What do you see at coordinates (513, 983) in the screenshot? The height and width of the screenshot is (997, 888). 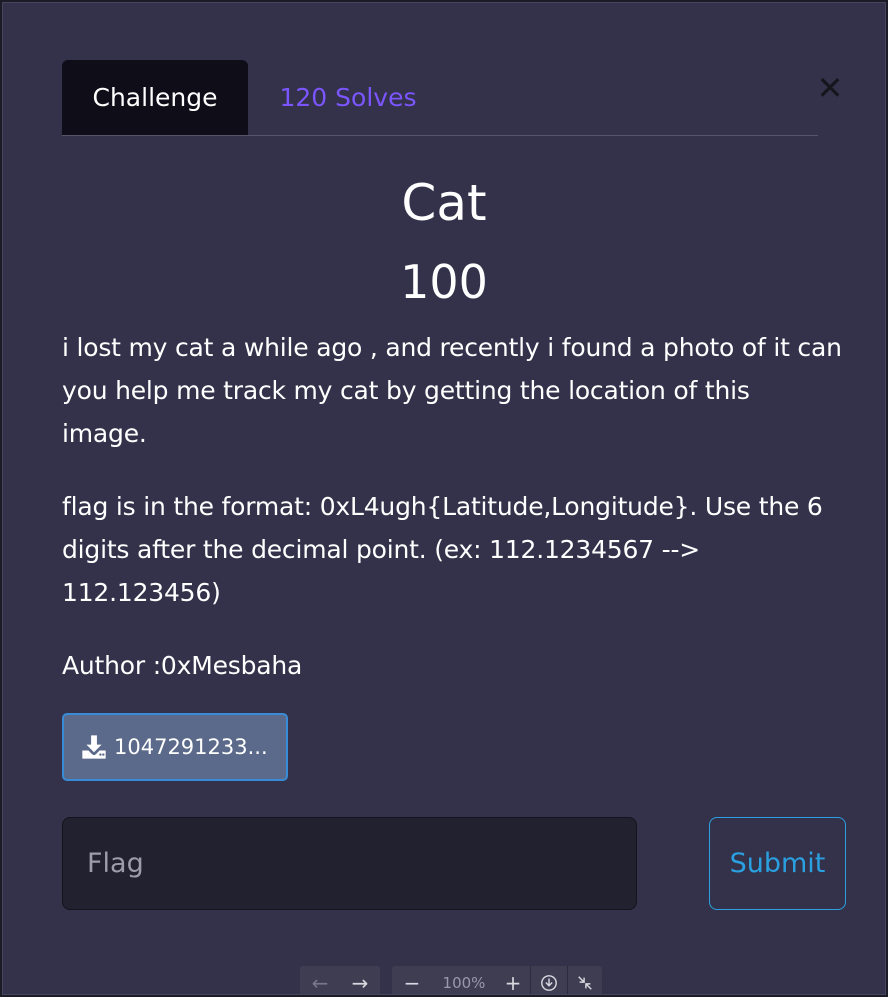 I see `zoom-in-icon: +` at bounding box center [513, 983].